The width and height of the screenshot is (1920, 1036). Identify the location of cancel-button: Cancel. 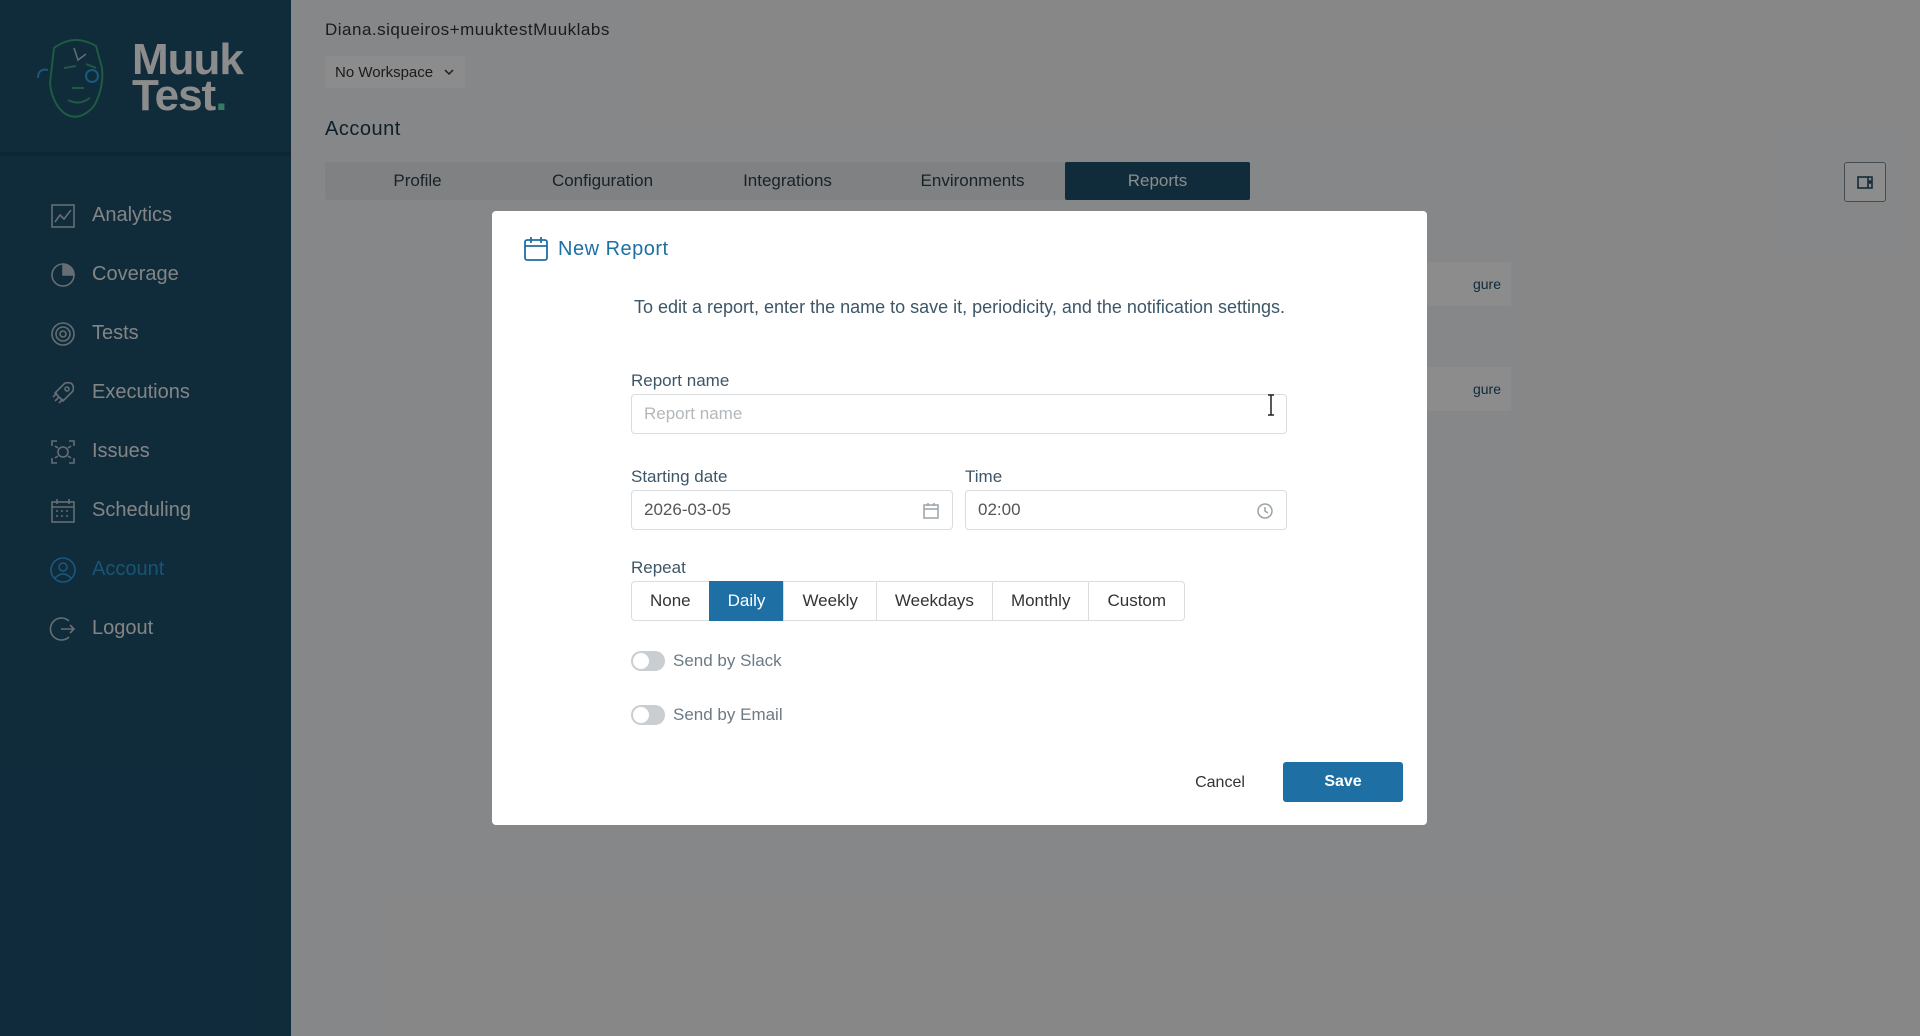
(1220, 783).